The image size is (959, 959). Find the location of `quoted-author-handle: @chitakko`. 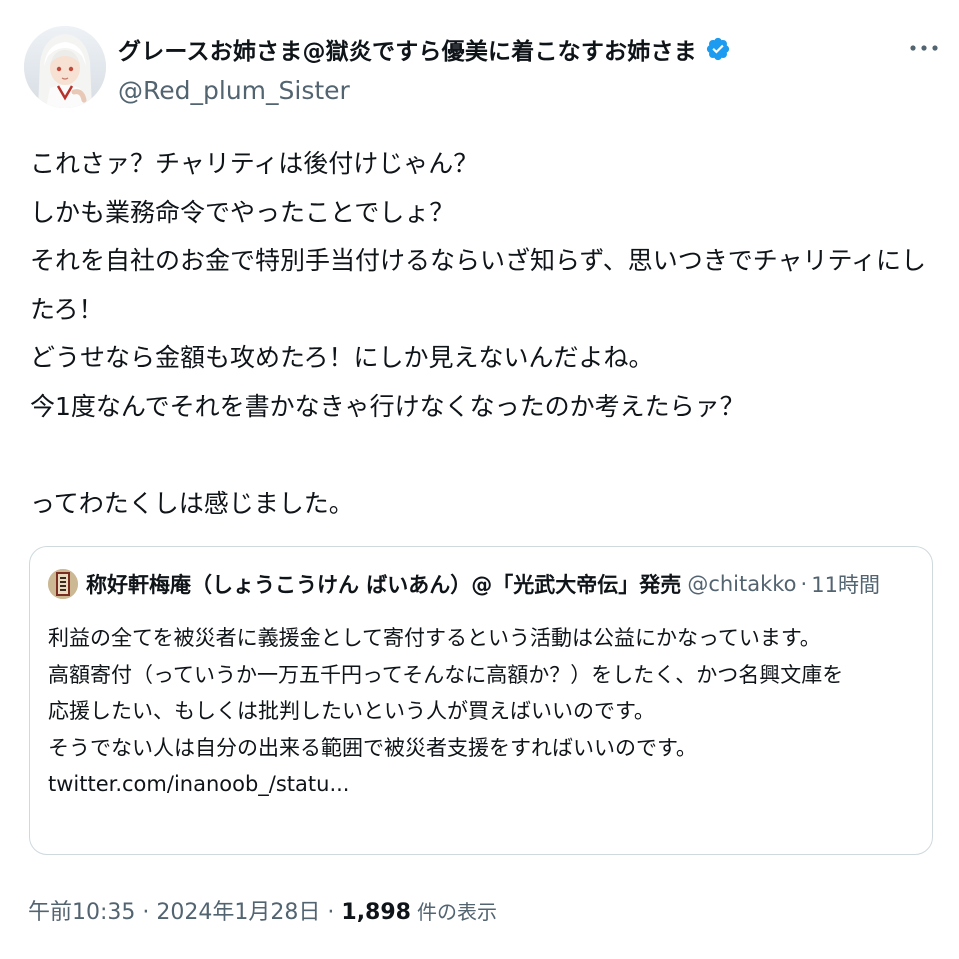

quoted-author-handle: @chitakko is located at coordinates (741, 584).